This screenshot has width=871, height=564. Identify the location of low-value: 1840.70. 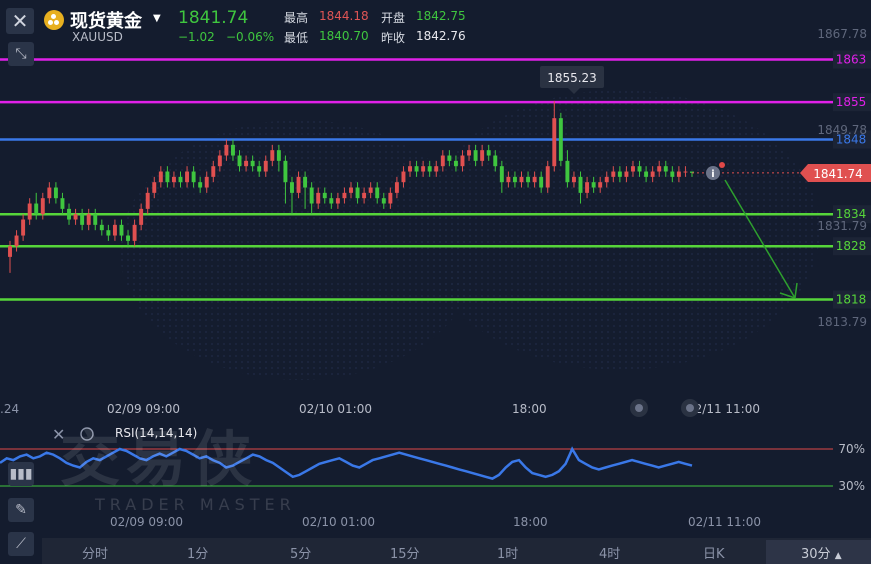
(344, 36).